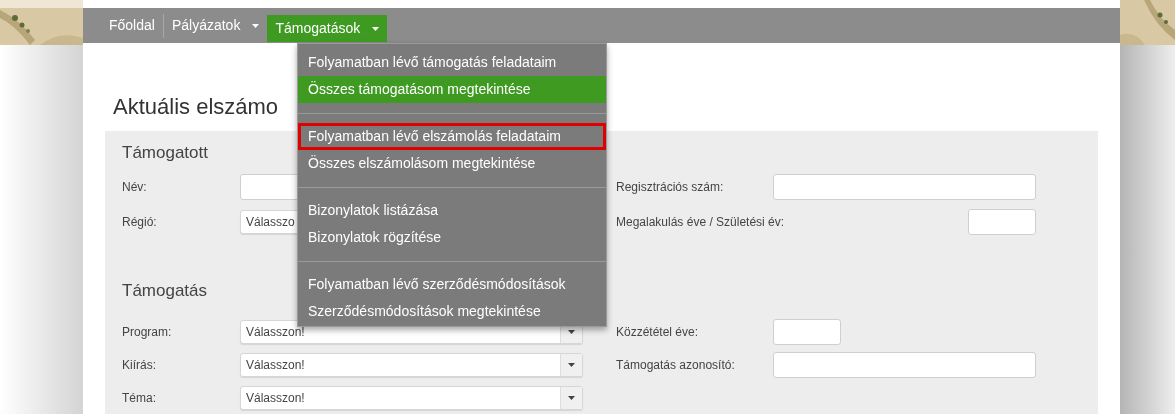 This screenshot has width=1175, height=414. Describe the element at coordinates (700, 222) in the screenshot. I see `field-label: Megalakulás éve / Születési év:` at that location.